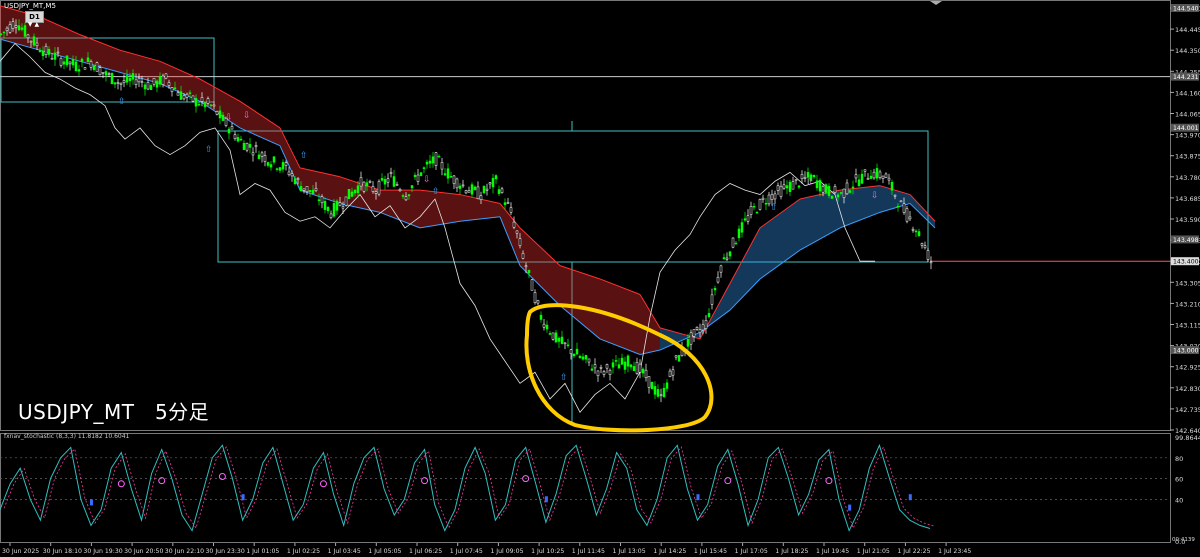  Describe the element at coordinates (425, 551) in the screenshot. I see `time-tick-label: 1 Jul 06:25` at that location.